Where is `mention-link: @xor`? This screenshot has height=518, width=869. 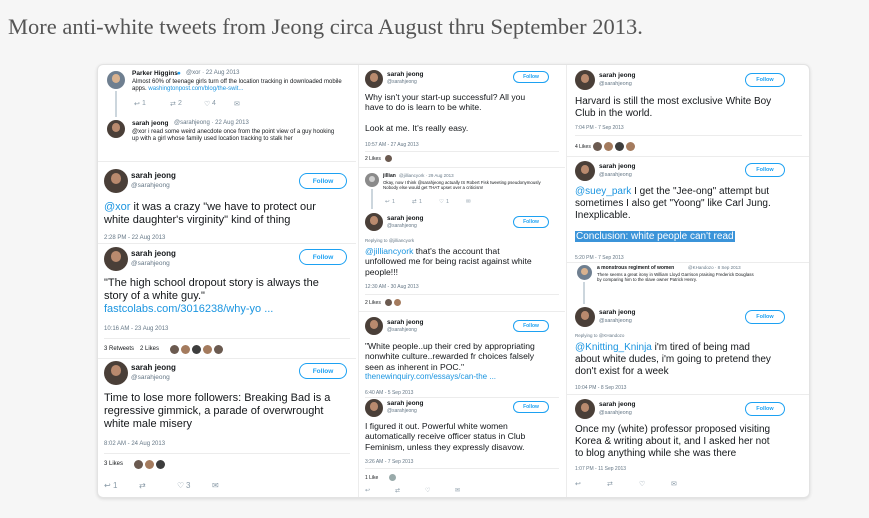 mention-link: @xor is located at coordinates (117, 207).